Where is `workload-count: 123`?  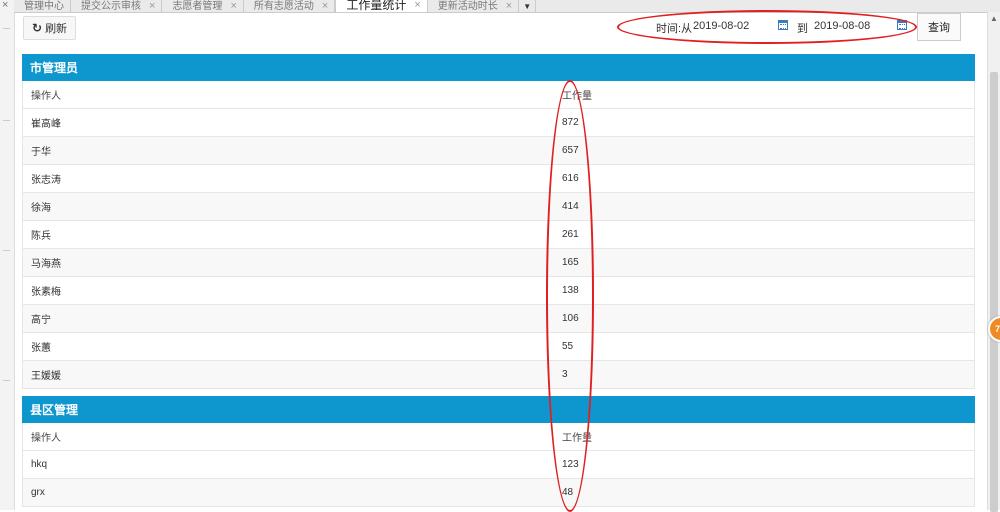 workload-count: 123 is located at coordinates (570, 464).